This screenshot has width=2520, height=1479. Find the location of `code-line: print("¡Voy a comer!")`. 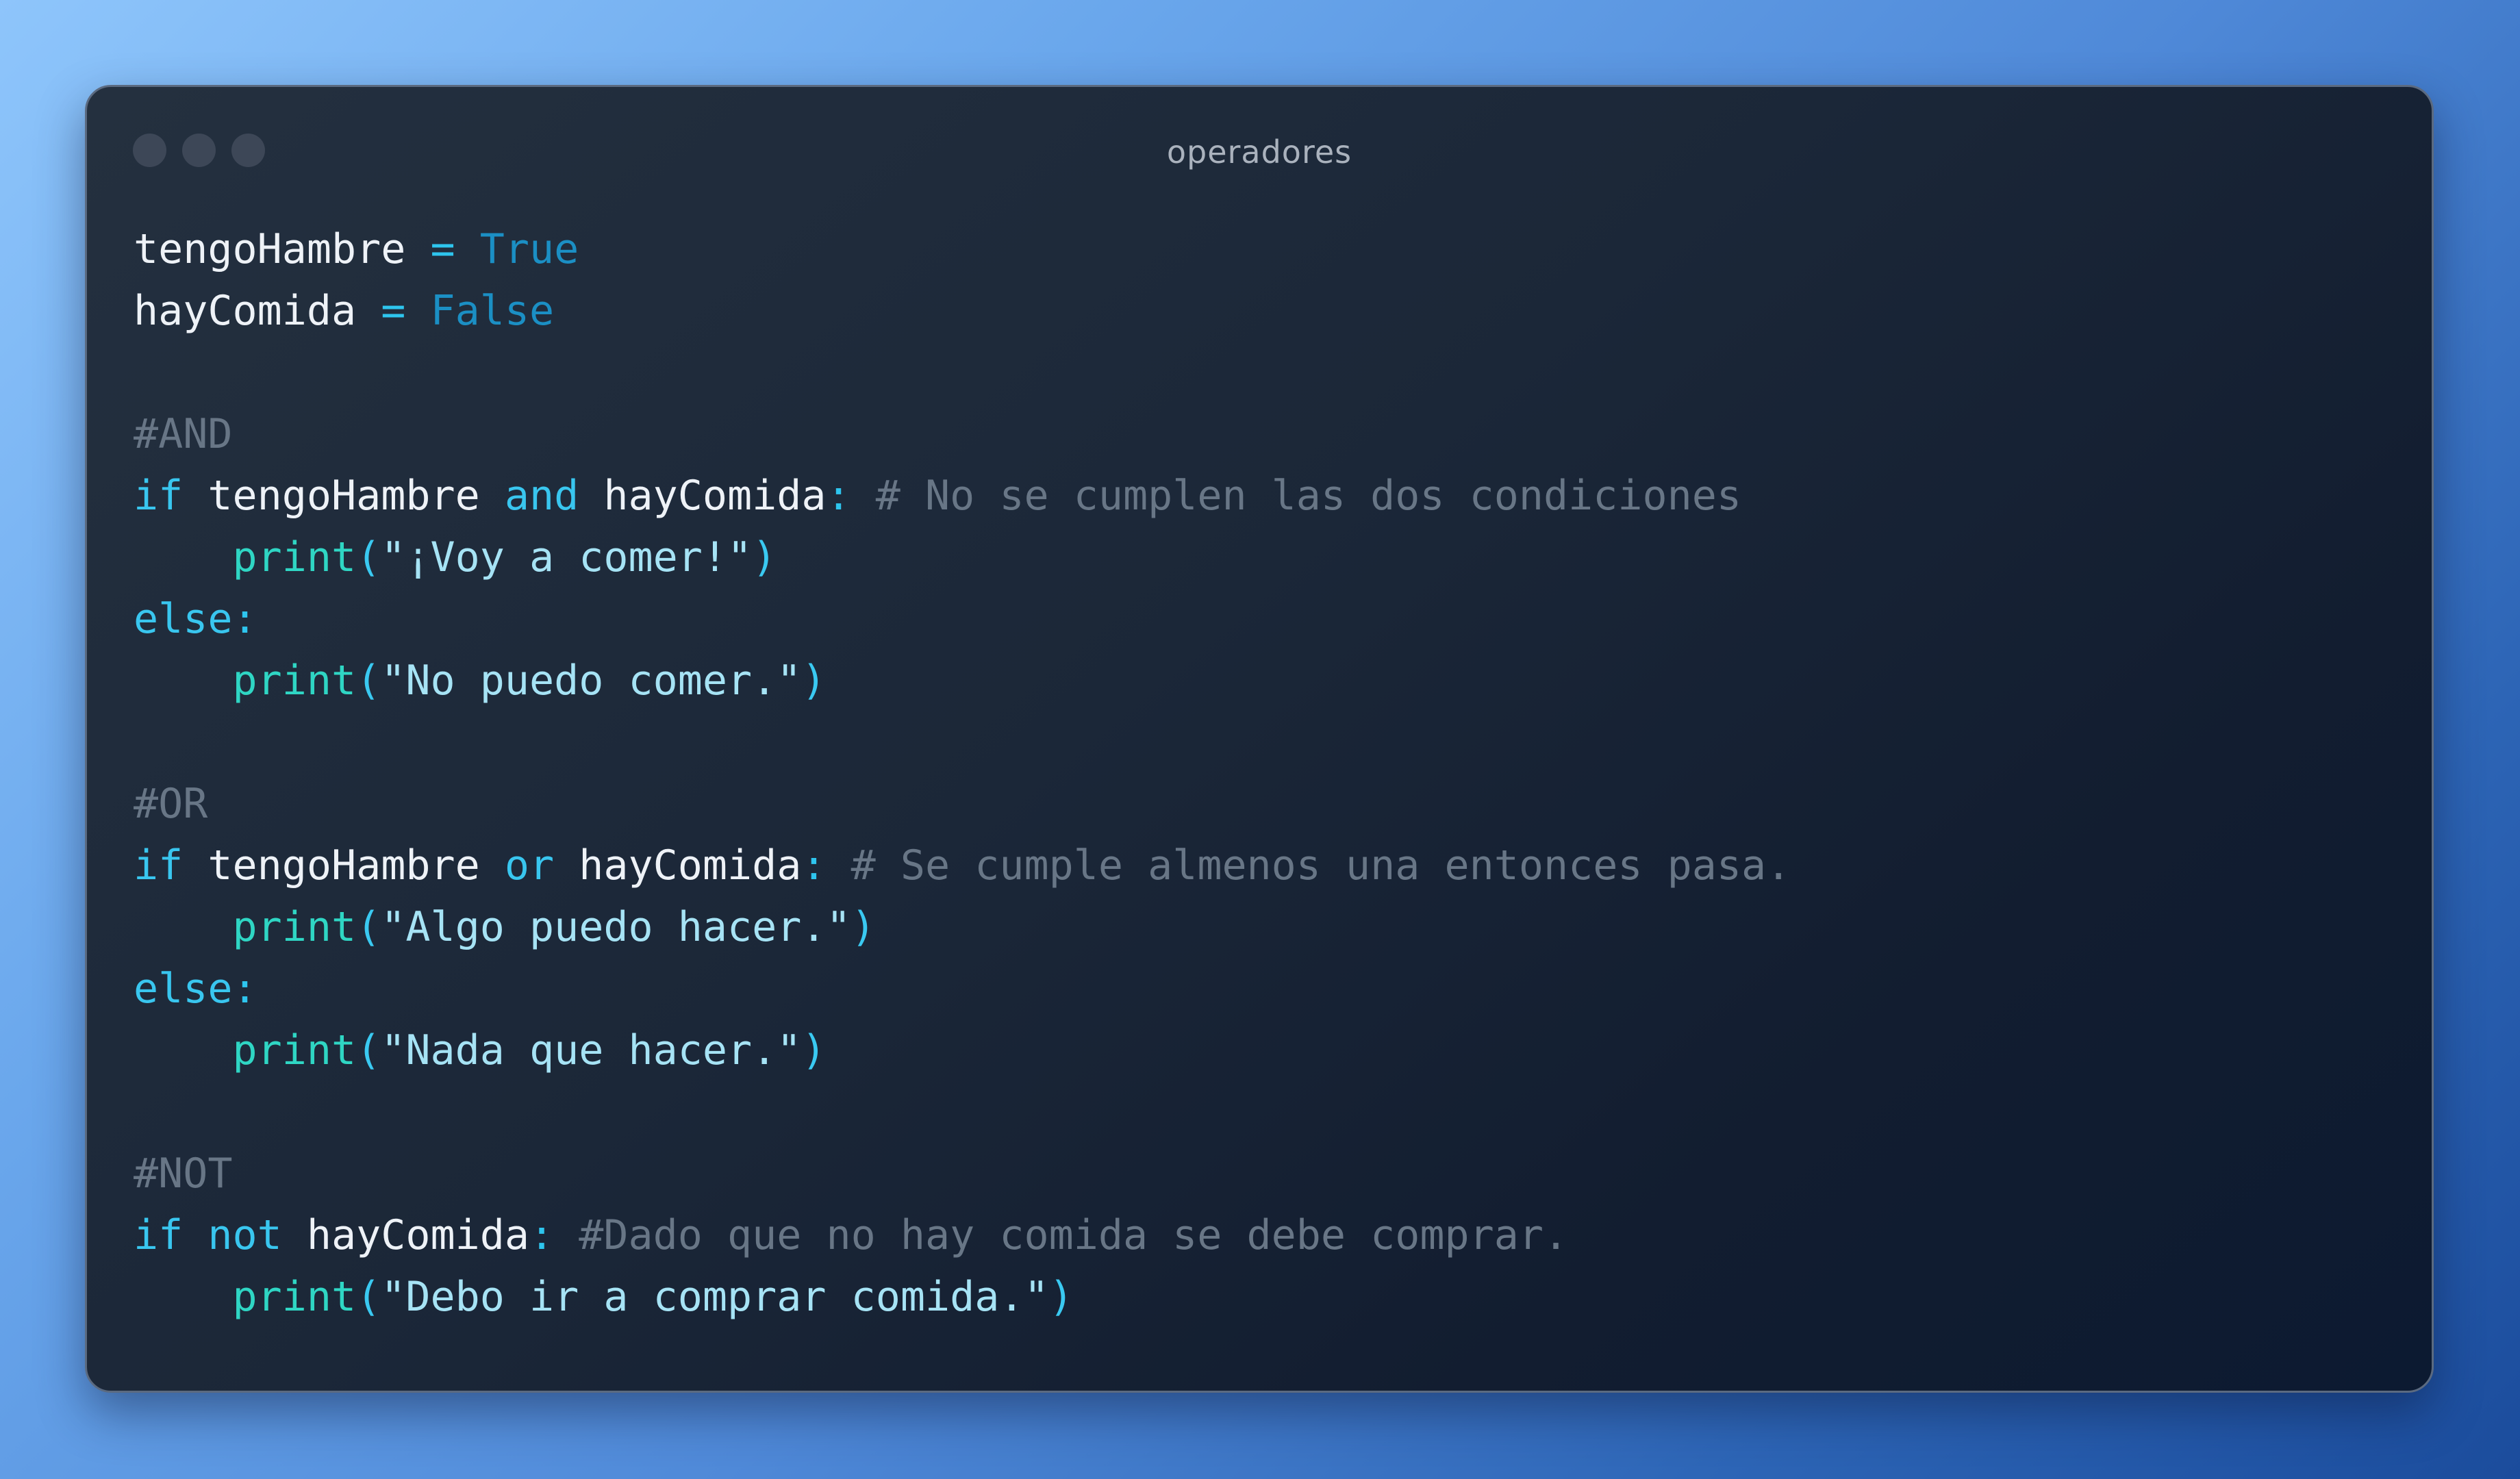

code-line: print("¡Voy a comer!") is located at coordinates (962, 557).